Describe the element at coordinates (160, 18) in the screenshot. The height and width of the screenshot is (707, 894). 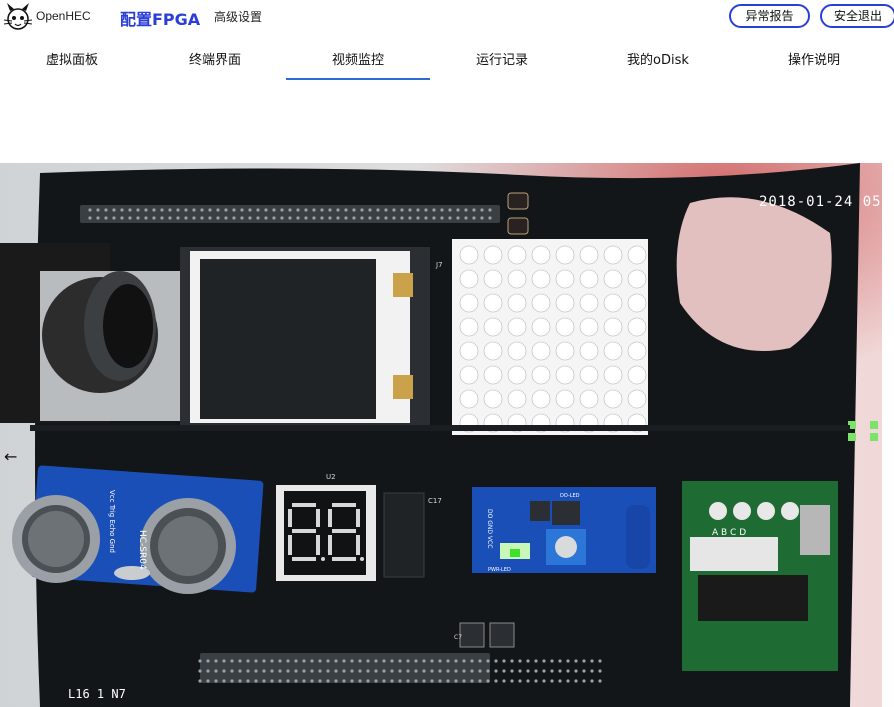
I see `config-fpga-link: 配置FPGA` at that location.